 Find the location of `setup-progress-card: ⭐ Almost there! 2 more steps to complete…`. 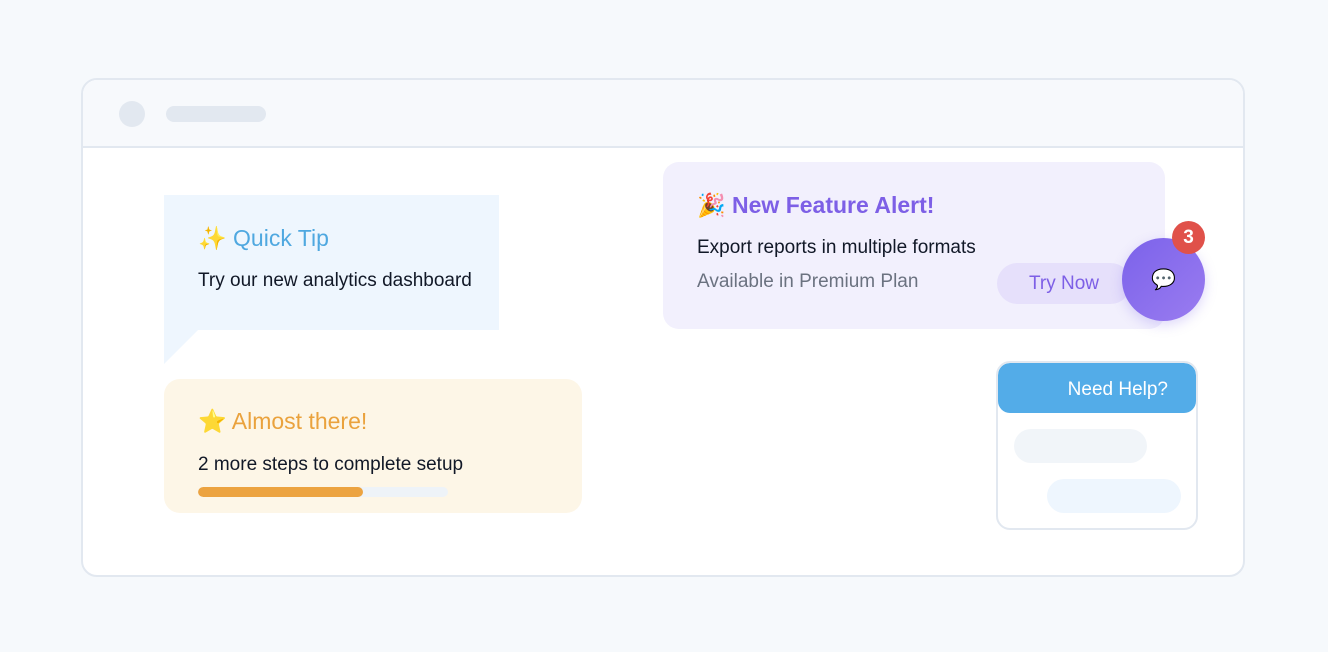

setup-progress-card: ⭐ Almost there! 2 more steps to complete… is located at coordinates (373, 446).